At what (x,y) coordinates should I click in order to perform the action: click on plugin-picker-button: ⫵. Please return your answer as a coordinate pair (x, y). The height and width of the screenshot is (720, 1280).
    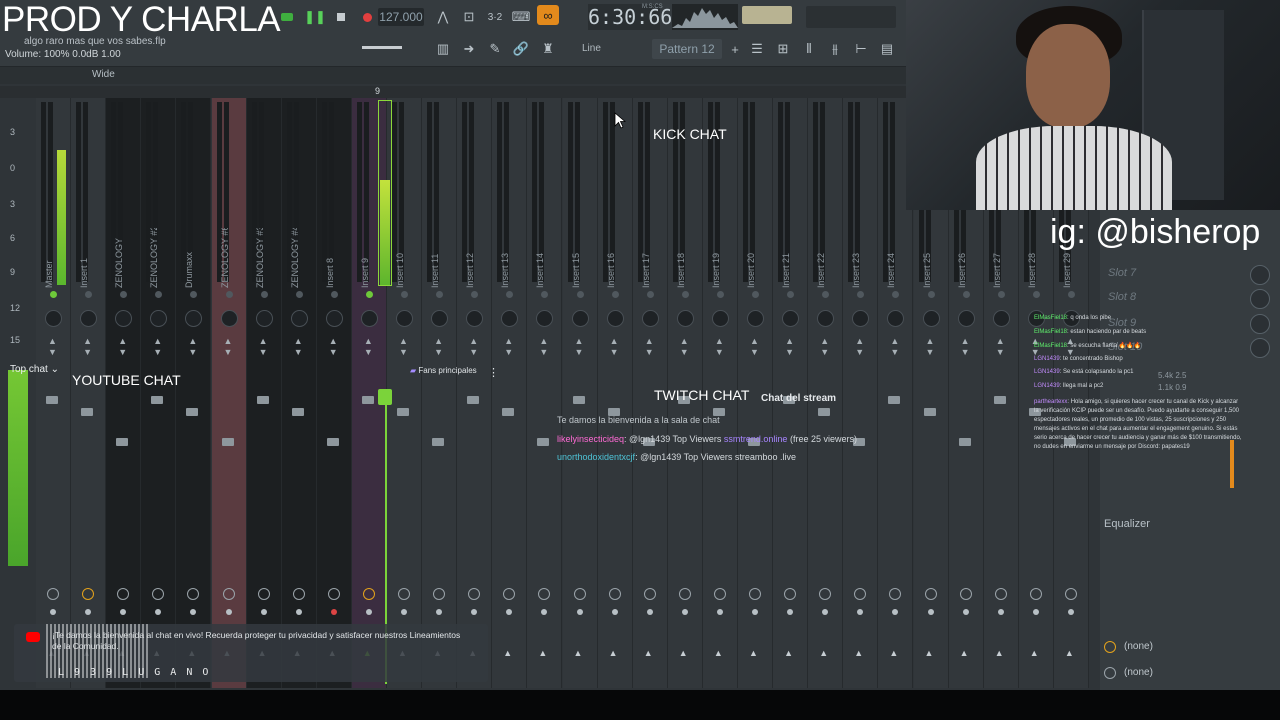
    Looking at the image, I should click on (835, 49).